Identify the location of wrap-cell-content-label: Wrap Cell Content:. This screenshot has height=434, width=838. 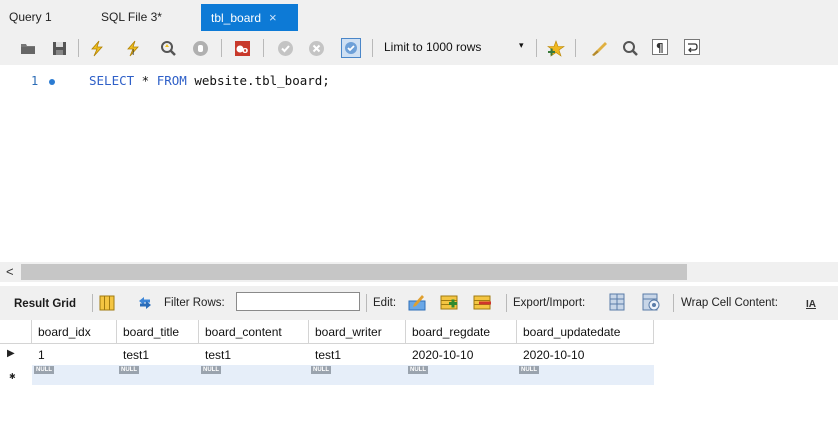
(729, 303).